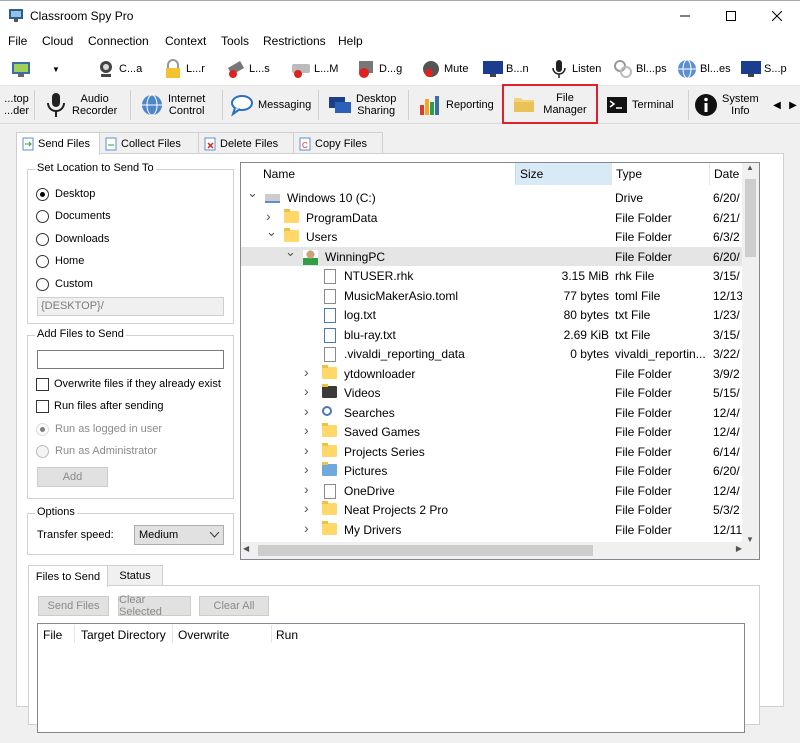 The image size is (800, 743). What do you see at coordinates (492, 510) in the screenshot?
I see `tree-row: › Neat Projects 2 Pro File Folder 5/3/2` at bounding box center [492, 510].